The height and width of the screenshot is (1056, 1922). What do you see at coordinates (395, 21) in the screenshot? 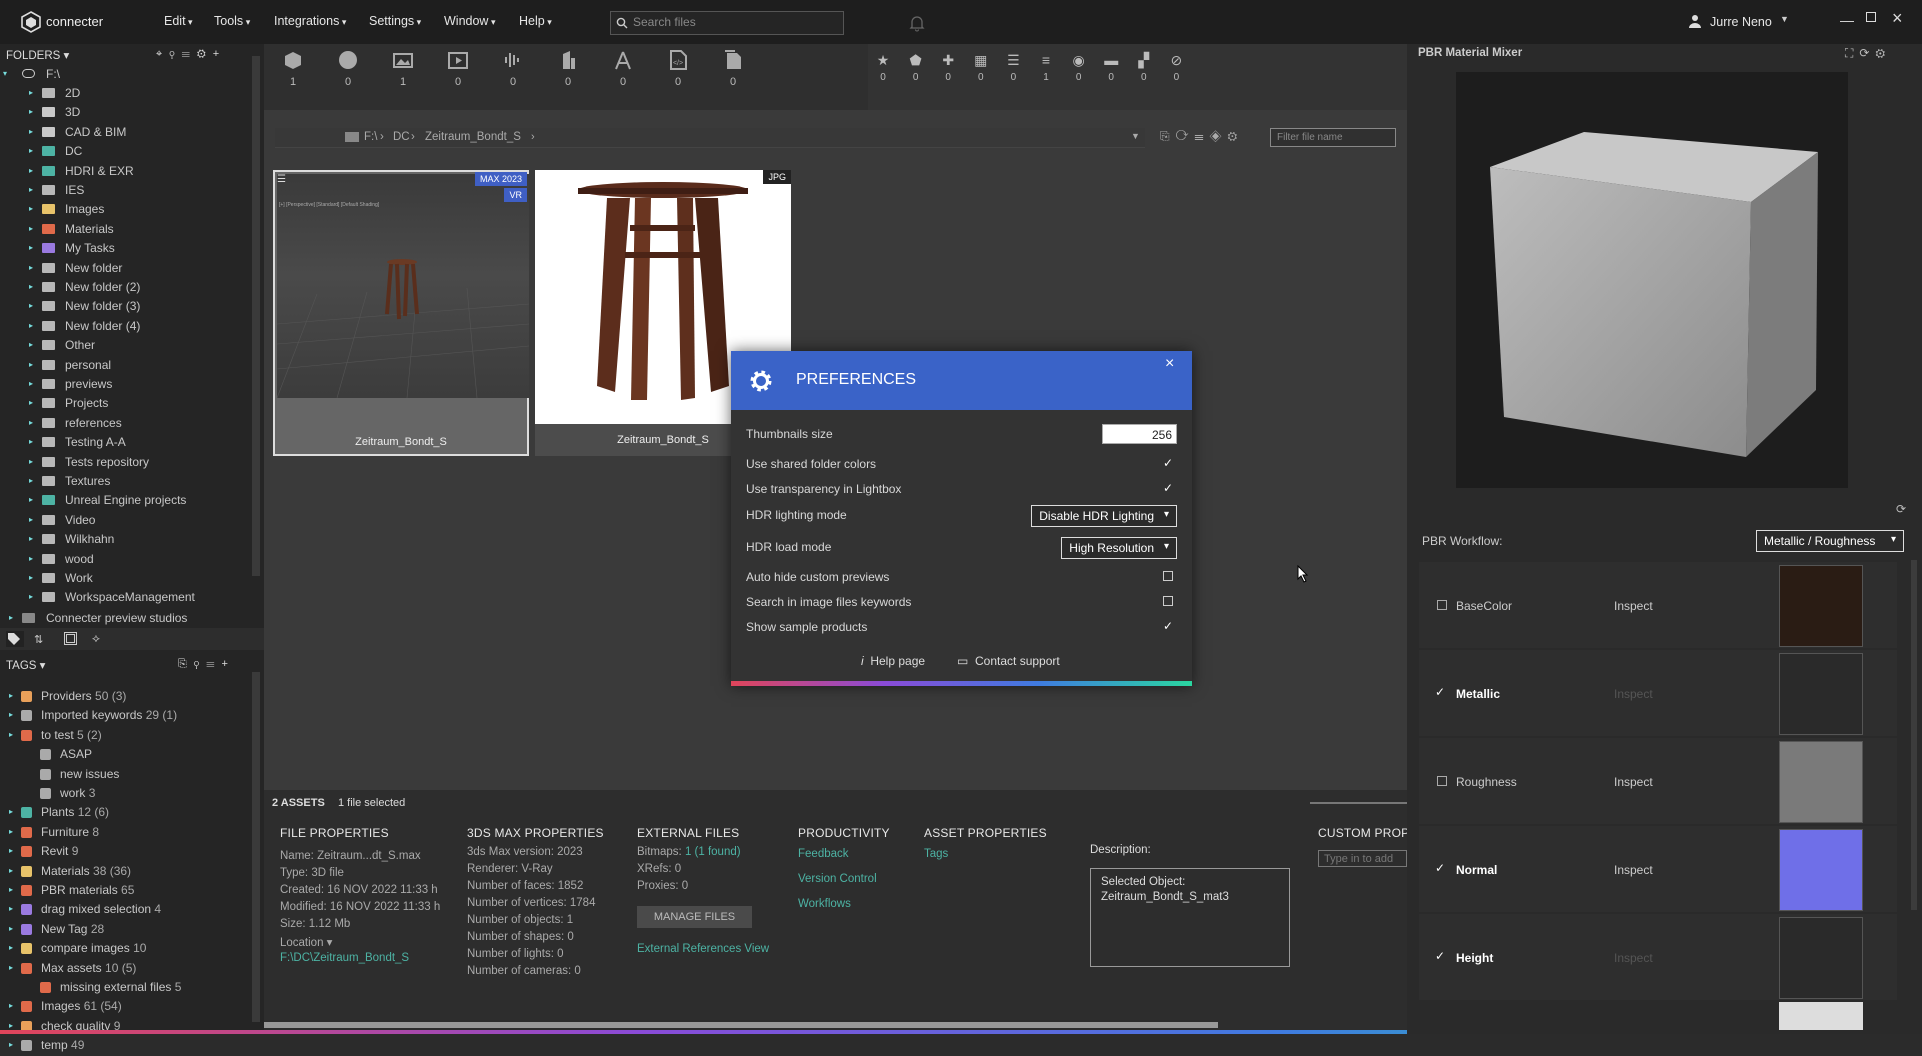
I see `menu-settings: Settings` at bounding box center [395, 21].